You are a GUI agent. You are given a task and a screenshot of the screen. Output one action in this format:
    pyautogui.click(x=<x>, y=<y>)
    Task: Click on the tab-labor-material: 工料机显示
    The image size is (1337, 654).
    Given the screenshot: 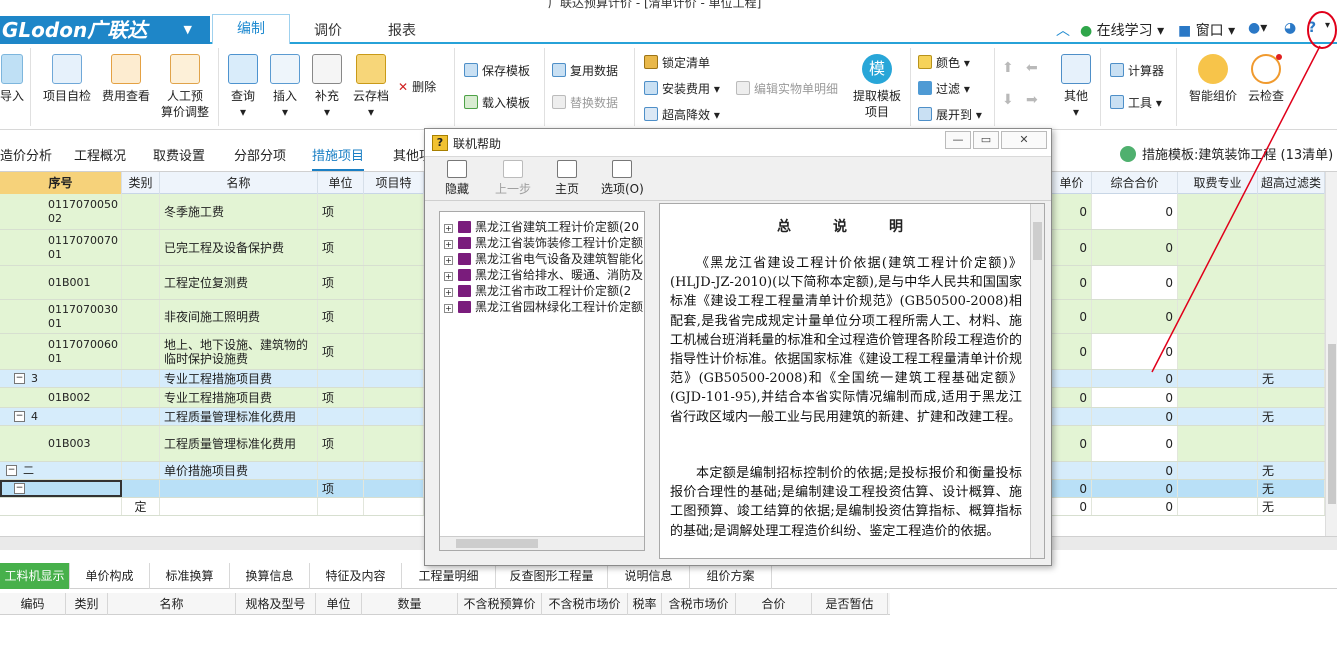 What is the action you would take?
    pyautogui.click(x=35, y=576)
    